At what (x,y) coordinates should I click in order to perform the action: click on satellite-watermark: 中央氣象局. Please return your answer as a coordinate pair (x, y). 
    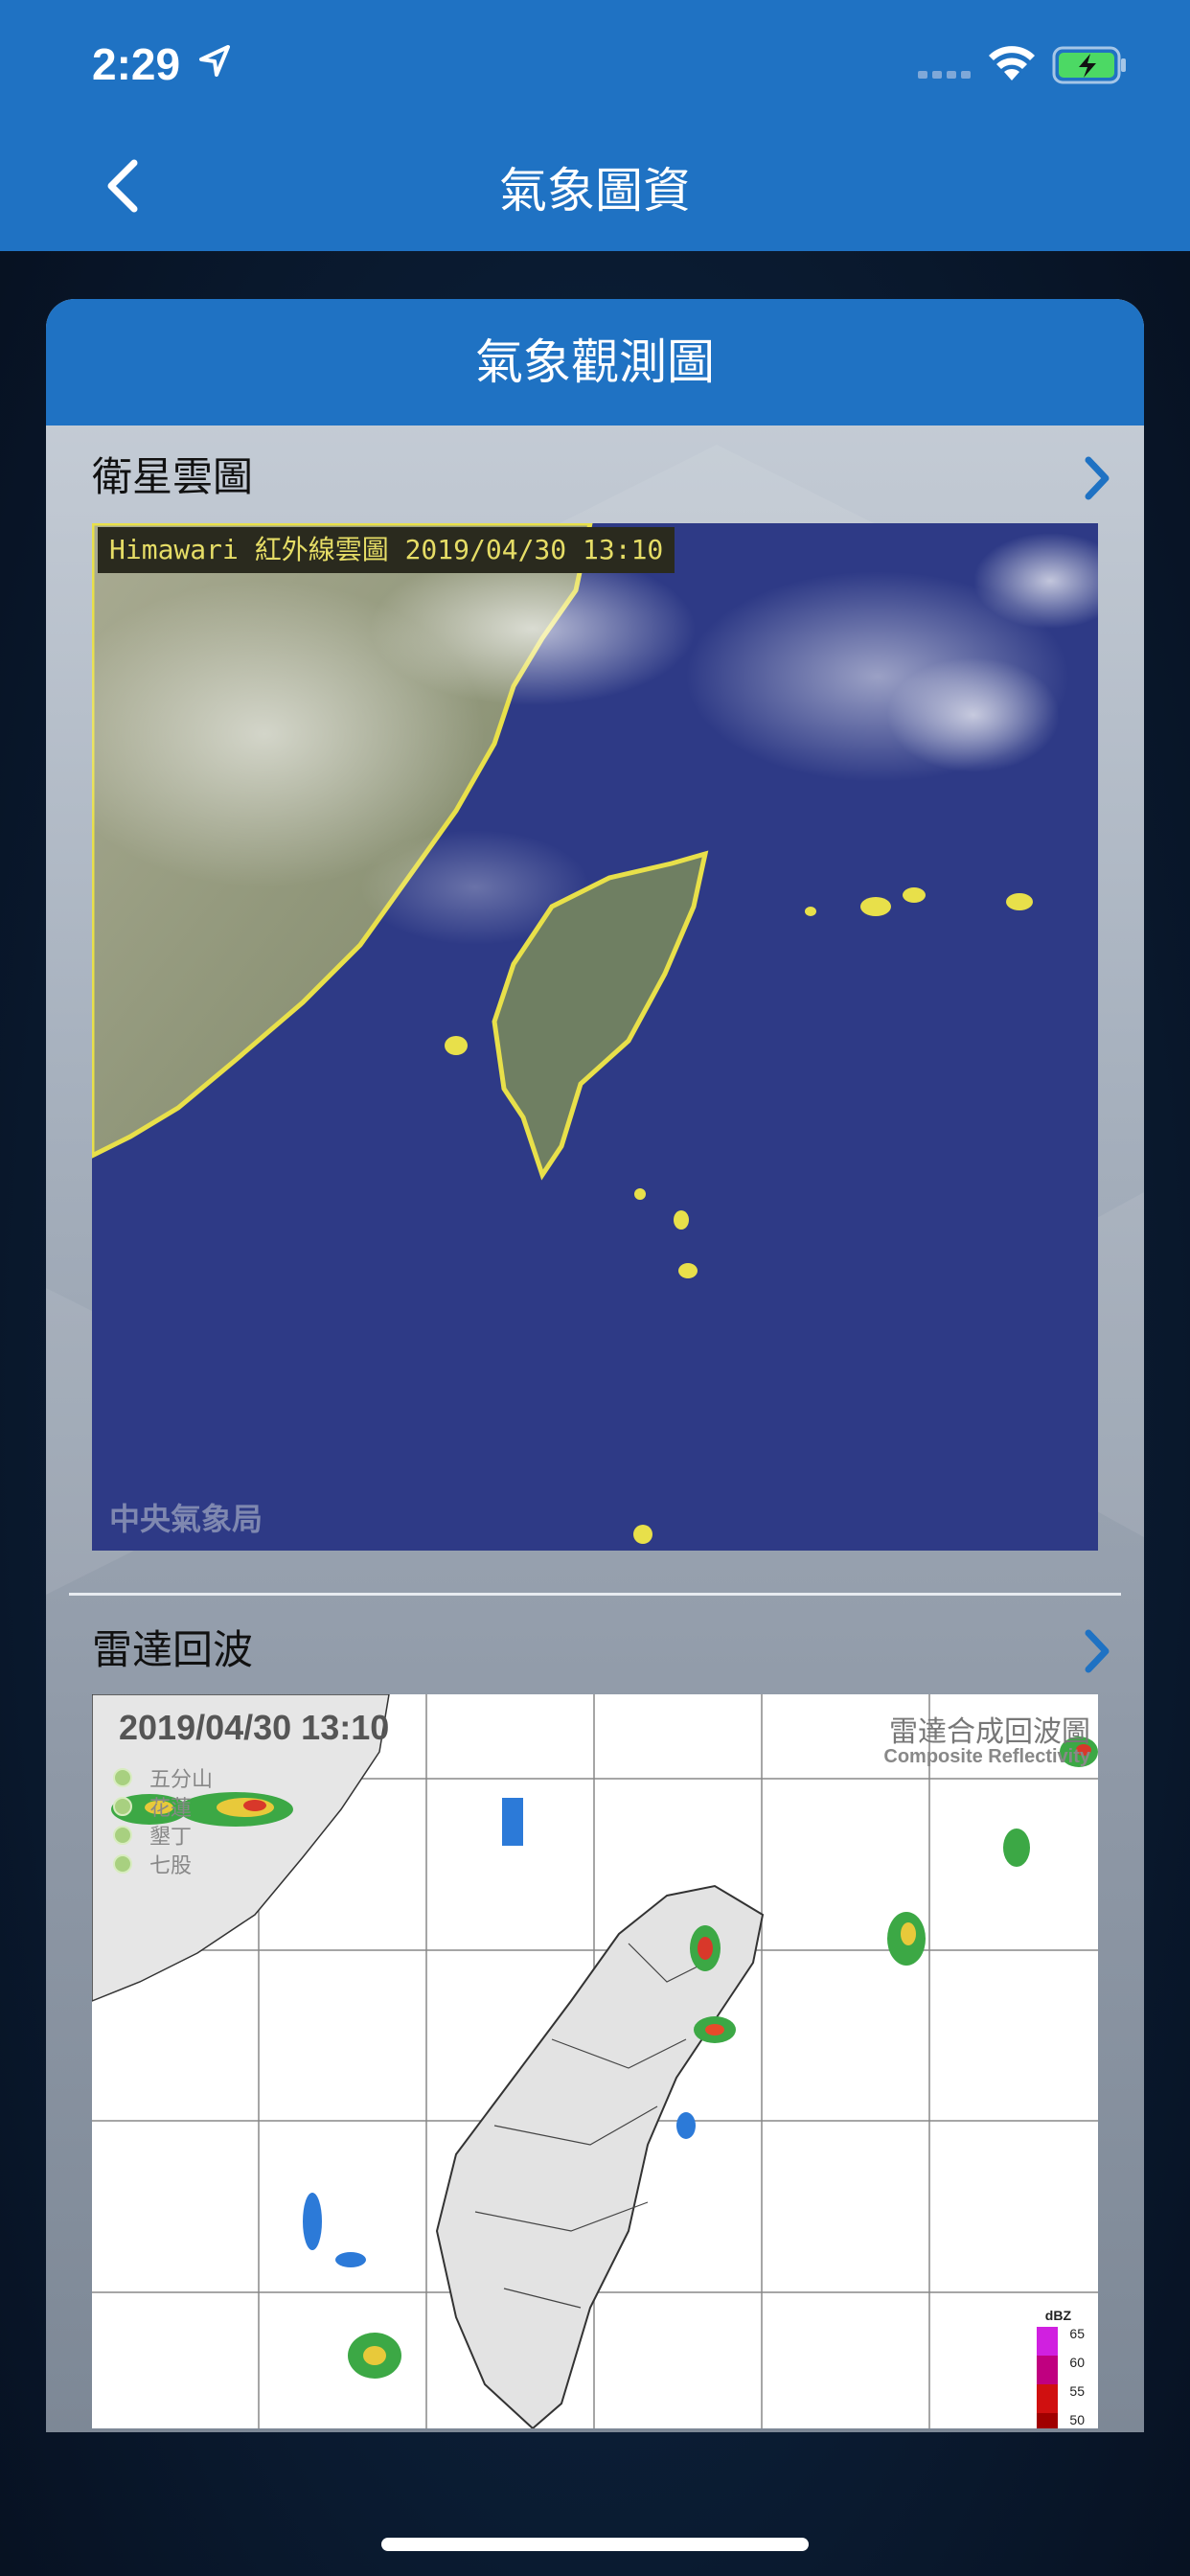
    Looking at the image, I should click on (186, 1519).